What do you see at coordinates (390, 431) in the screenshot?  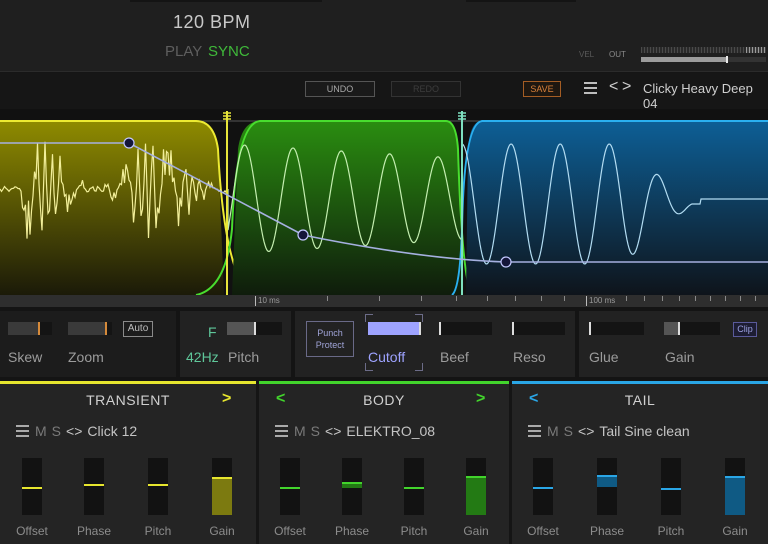 I see `band-preset-name: ELEKTRO_08` at bounding box center [390, 431].